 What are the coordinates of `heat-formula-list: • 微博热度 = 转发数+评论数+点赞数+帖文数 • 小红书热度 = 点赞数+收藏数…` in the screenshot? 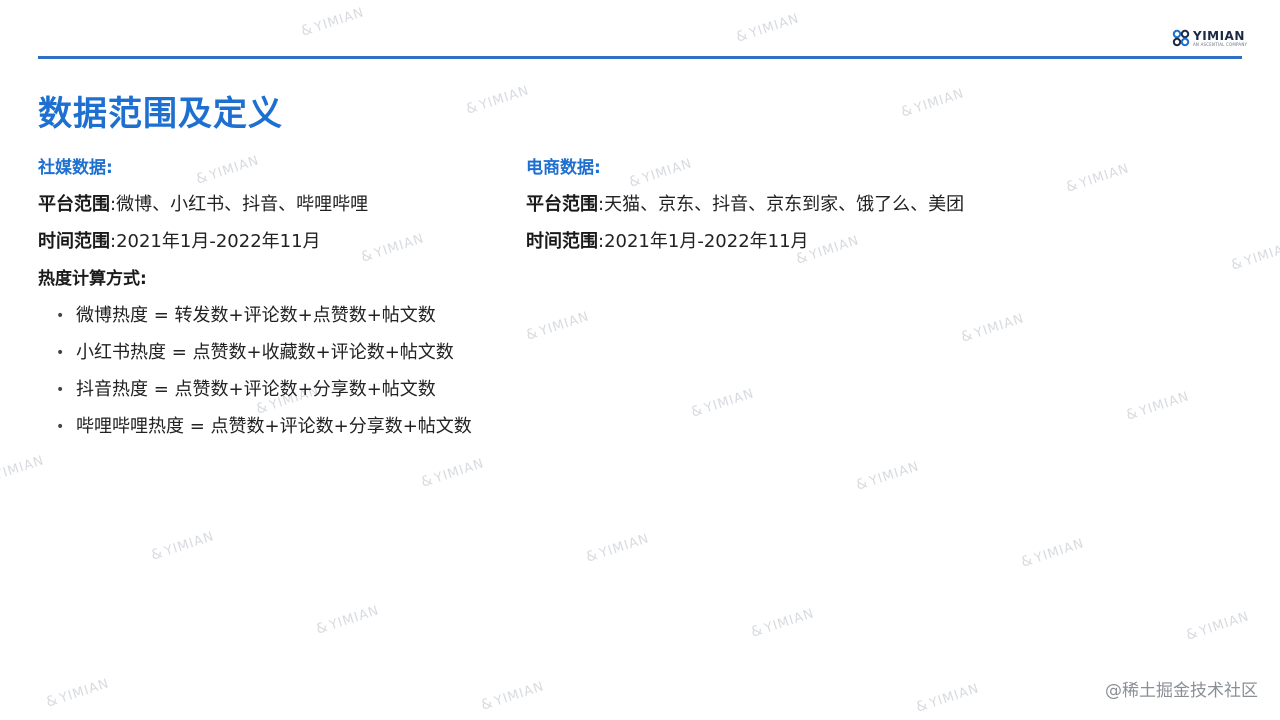 It's located at (268, 371).